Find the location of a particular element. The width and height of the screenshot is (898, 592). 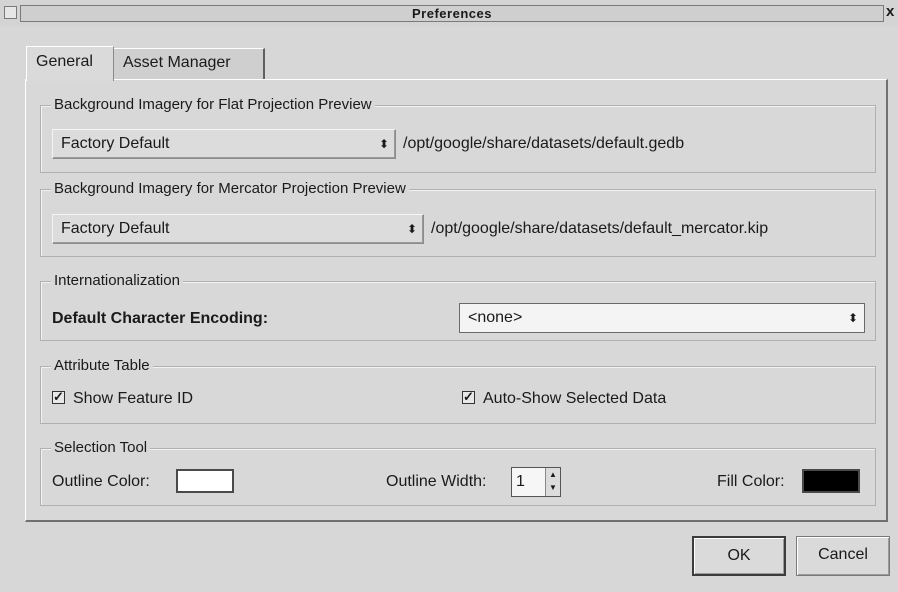

outline-width-value: 1 is located at coordinates (520, 481).